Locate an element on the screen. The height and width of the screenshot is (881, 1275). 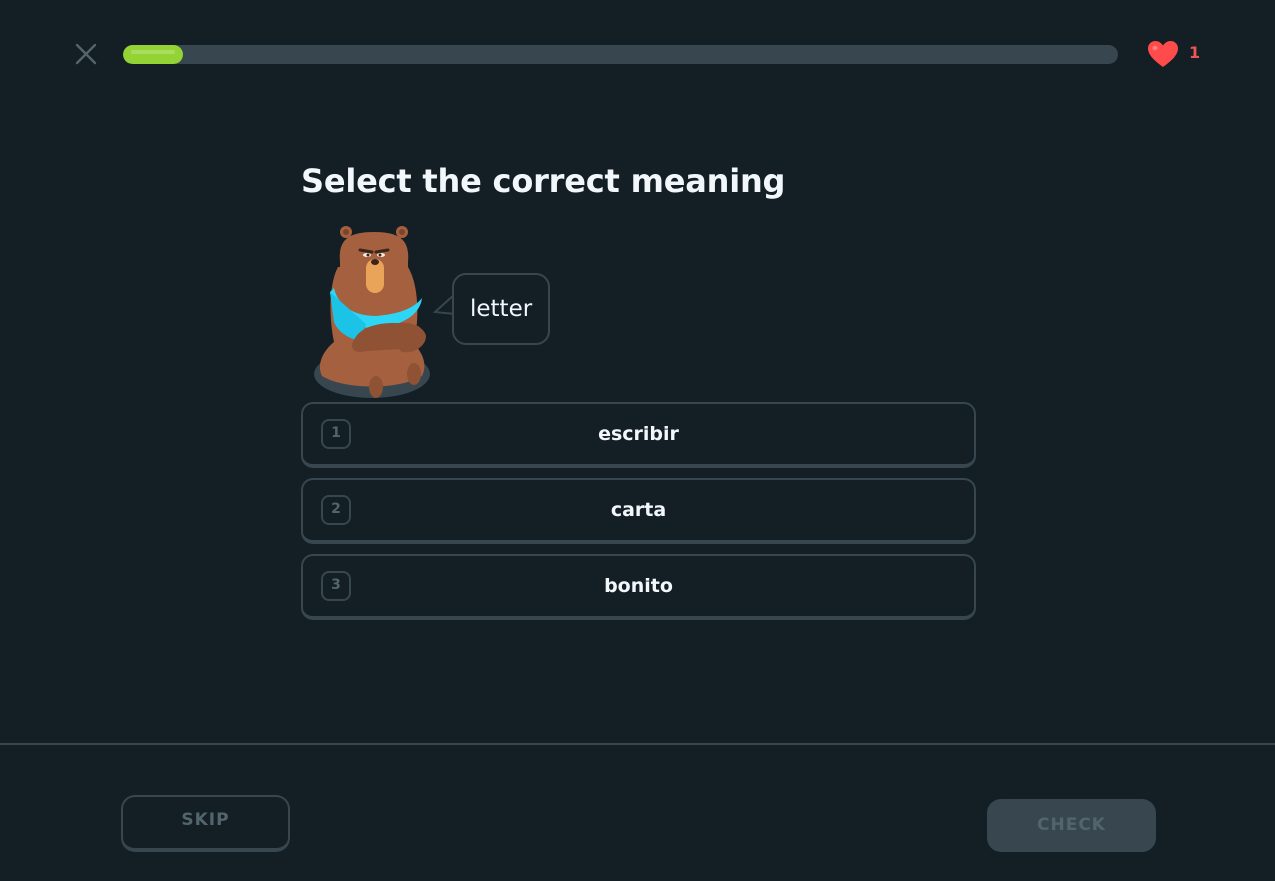
answer-option: 3 bonito is located at coordinates (638, 587).